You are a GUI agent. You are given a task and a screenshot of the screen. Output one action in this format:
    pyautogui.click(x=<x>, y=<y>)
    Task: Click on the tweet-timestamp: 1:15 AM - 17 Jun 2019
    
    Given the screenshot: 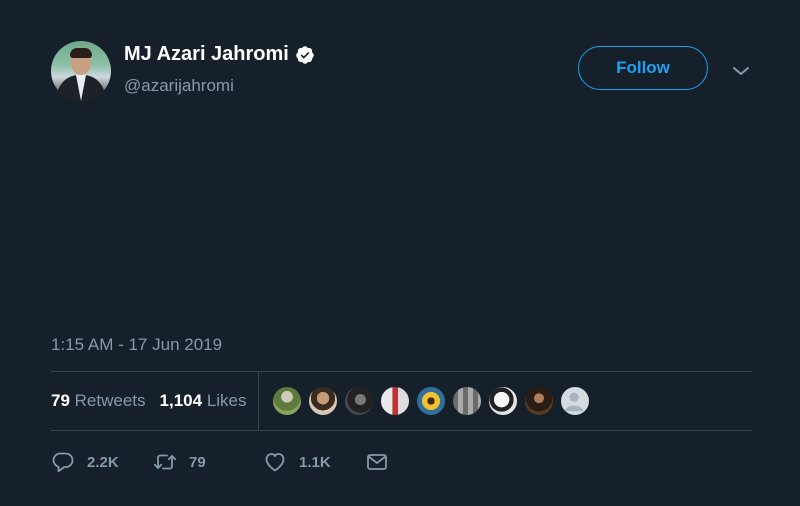 What is the action you would take?
    pyautogui.click(x=136, y=345)
    